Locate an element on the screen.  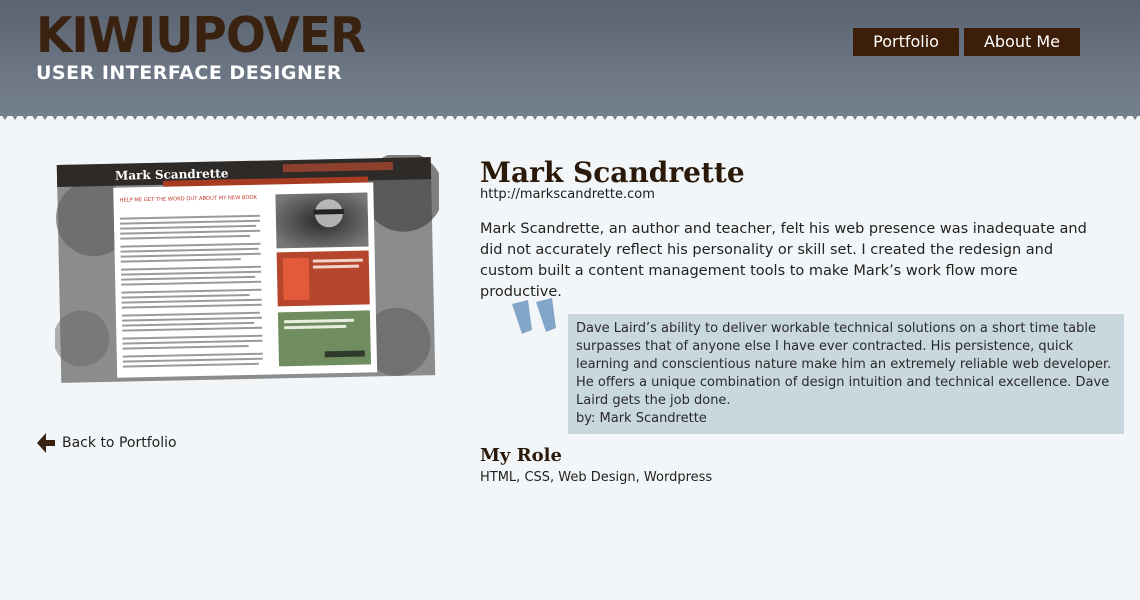
brand-name: KIWIUPOVER is located at coordinates (201, 35).